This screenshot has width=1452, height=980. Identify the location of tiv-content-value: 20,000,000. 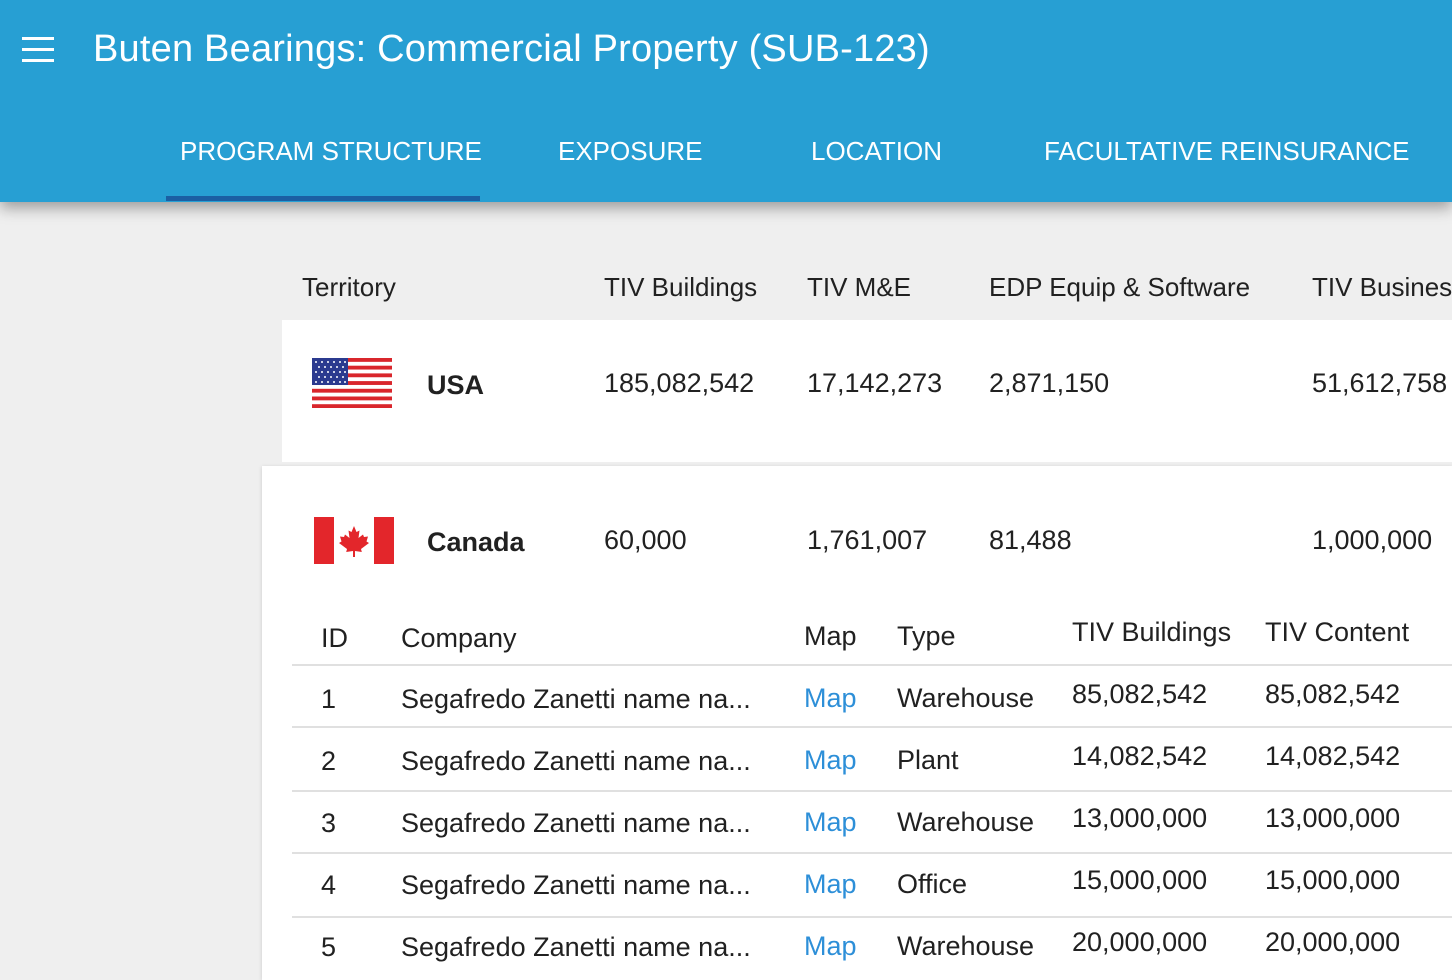
(1333, 942).